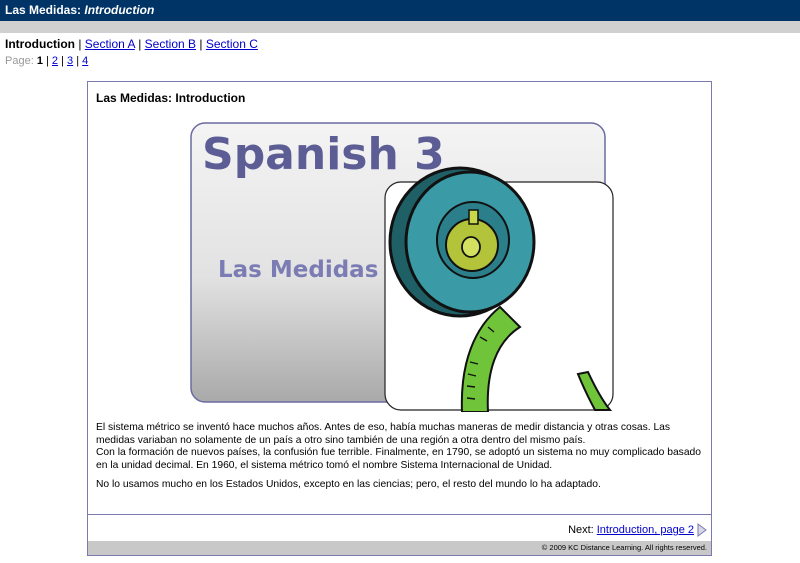  I want to click on next-navigation: Next: Introduction, page 2, so click(637, 530).